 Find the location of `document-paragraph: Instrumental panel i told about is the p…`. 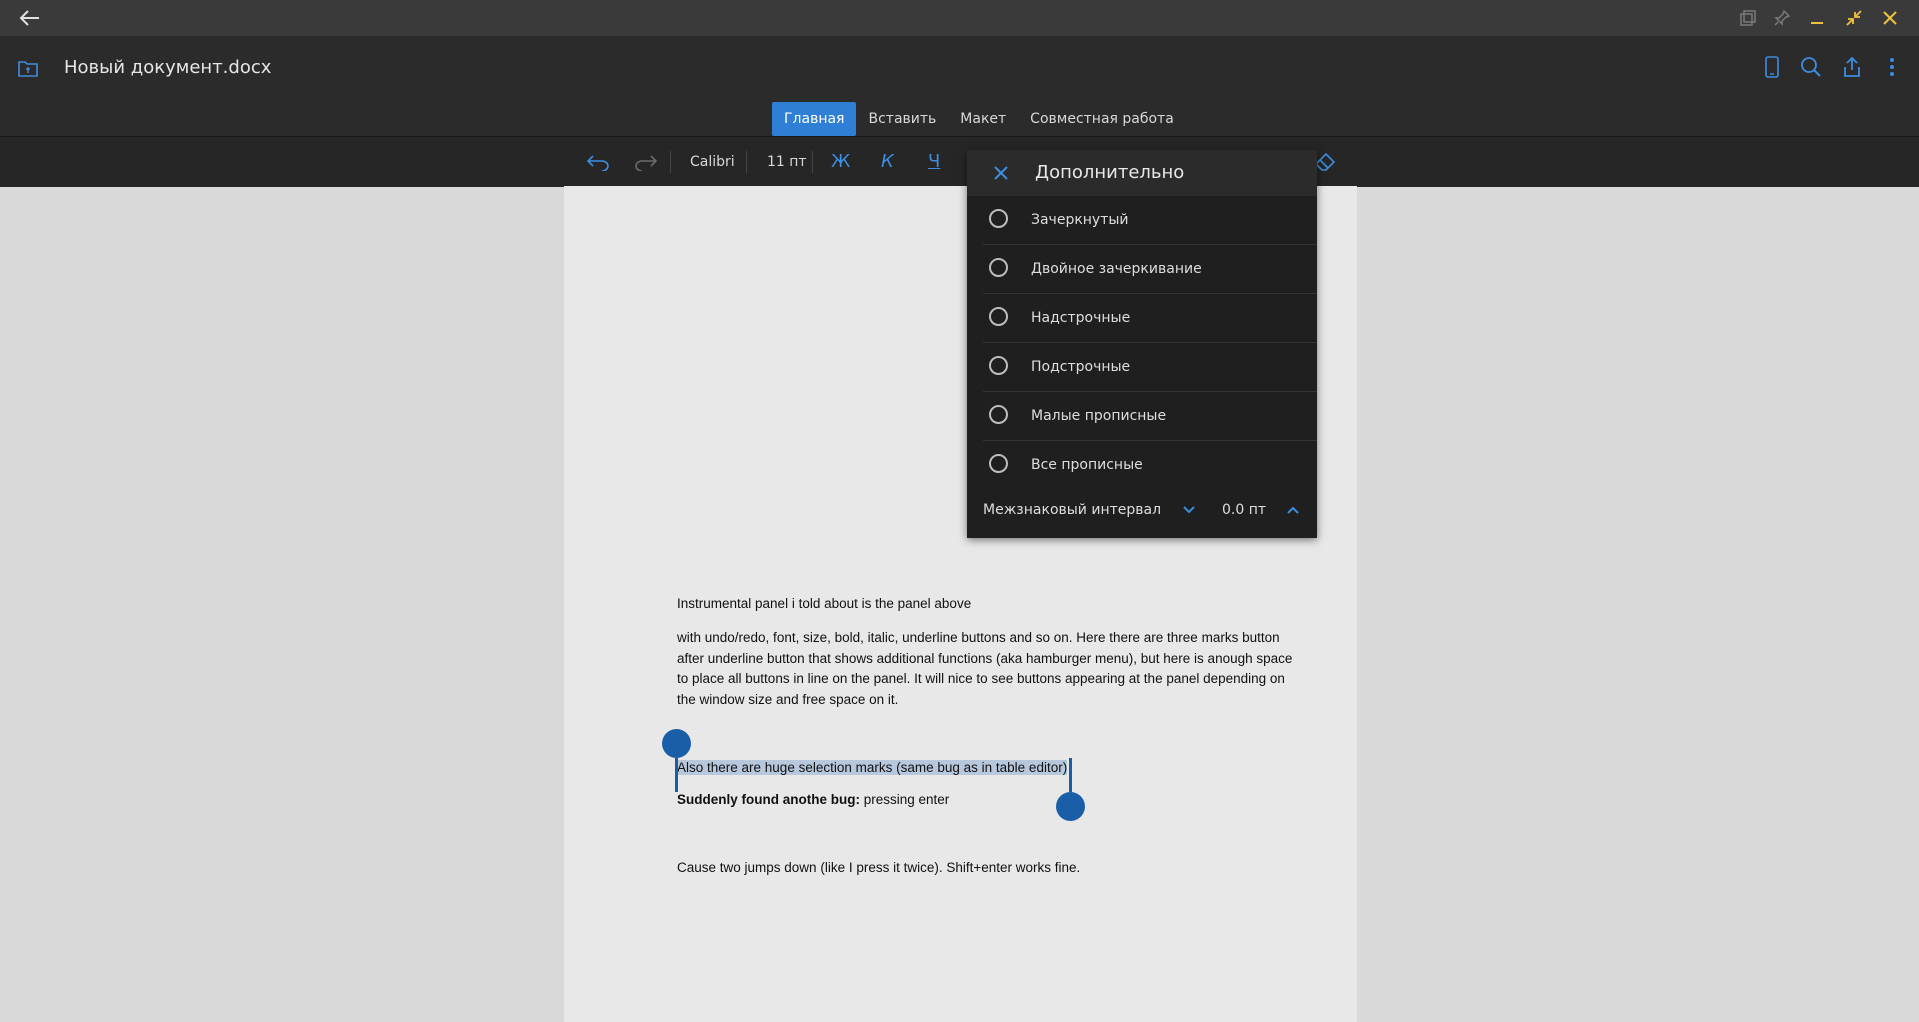

document-paragraph: Instrumental panel i told about is the p… is located at coordinates (992, 604).